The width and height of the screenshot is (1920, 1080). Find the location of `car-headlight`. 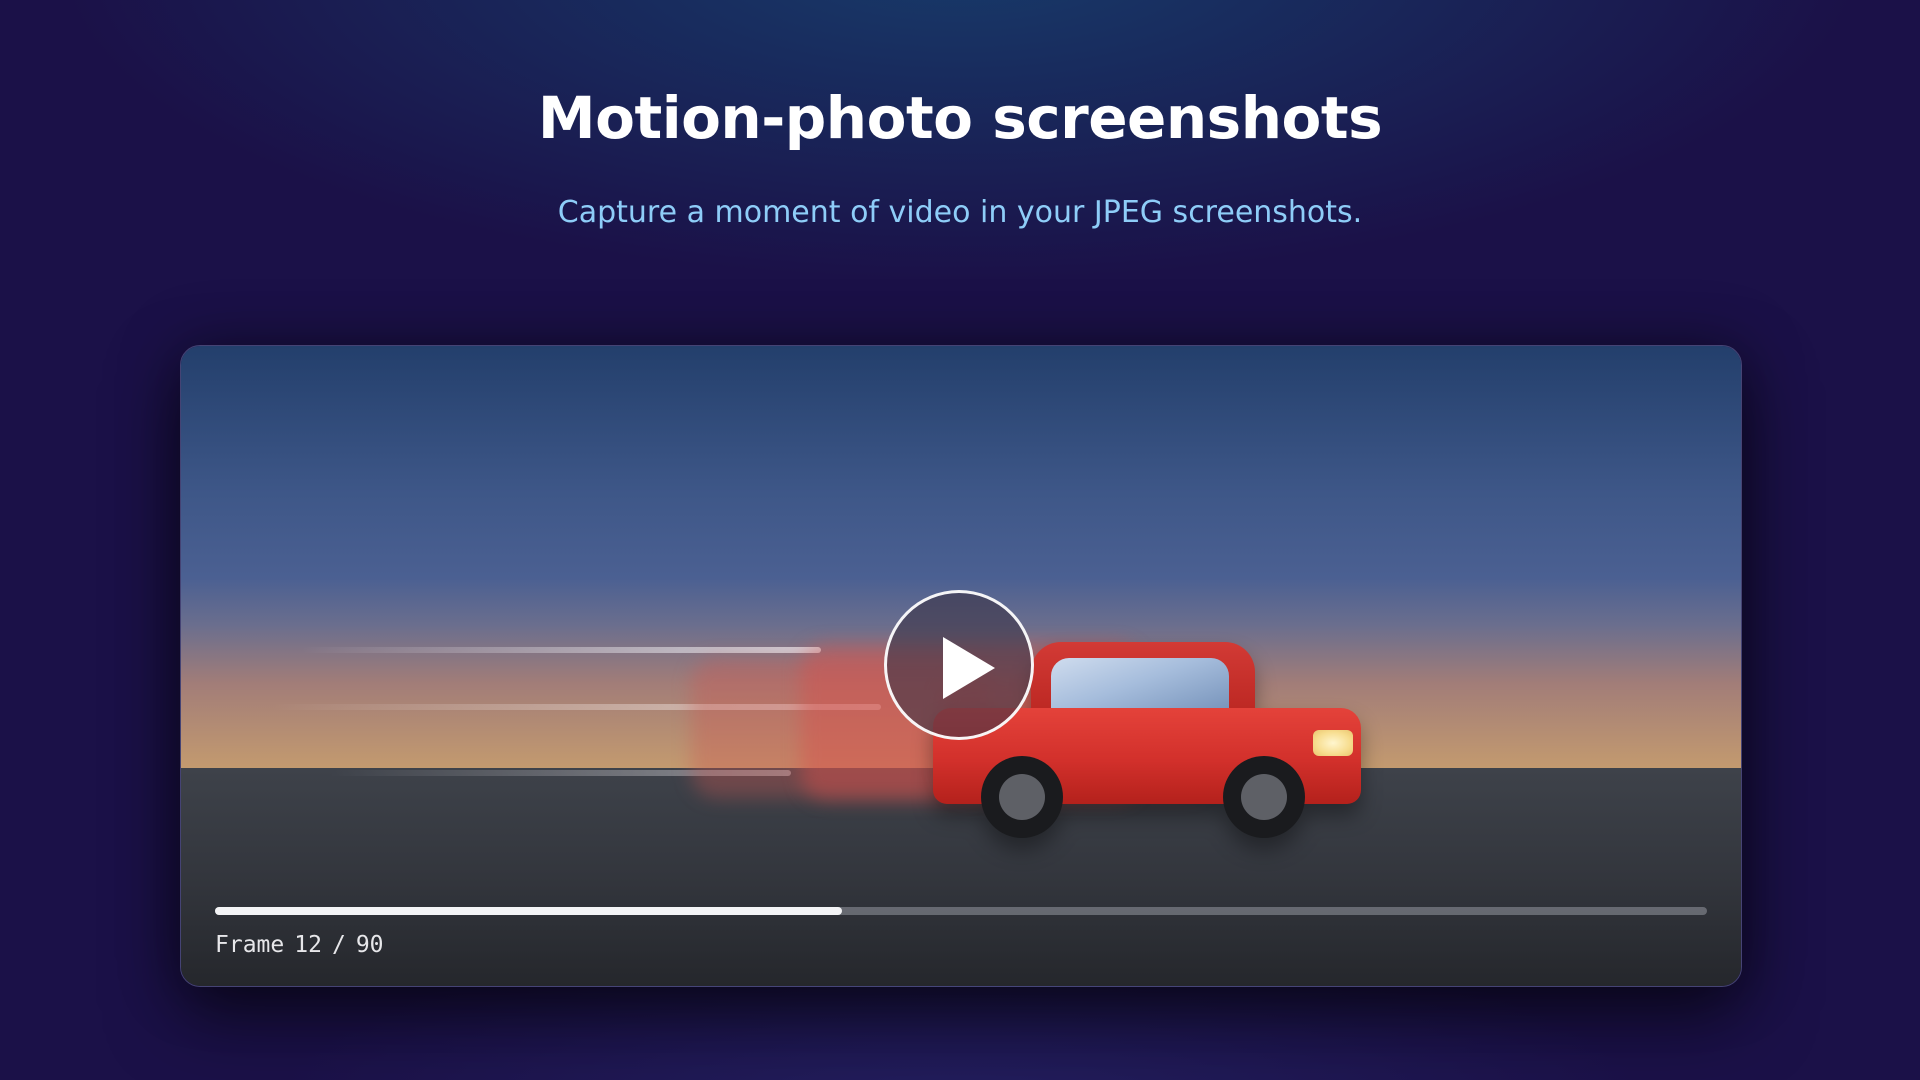

car-headlight is located at coordinates (1333, 743).